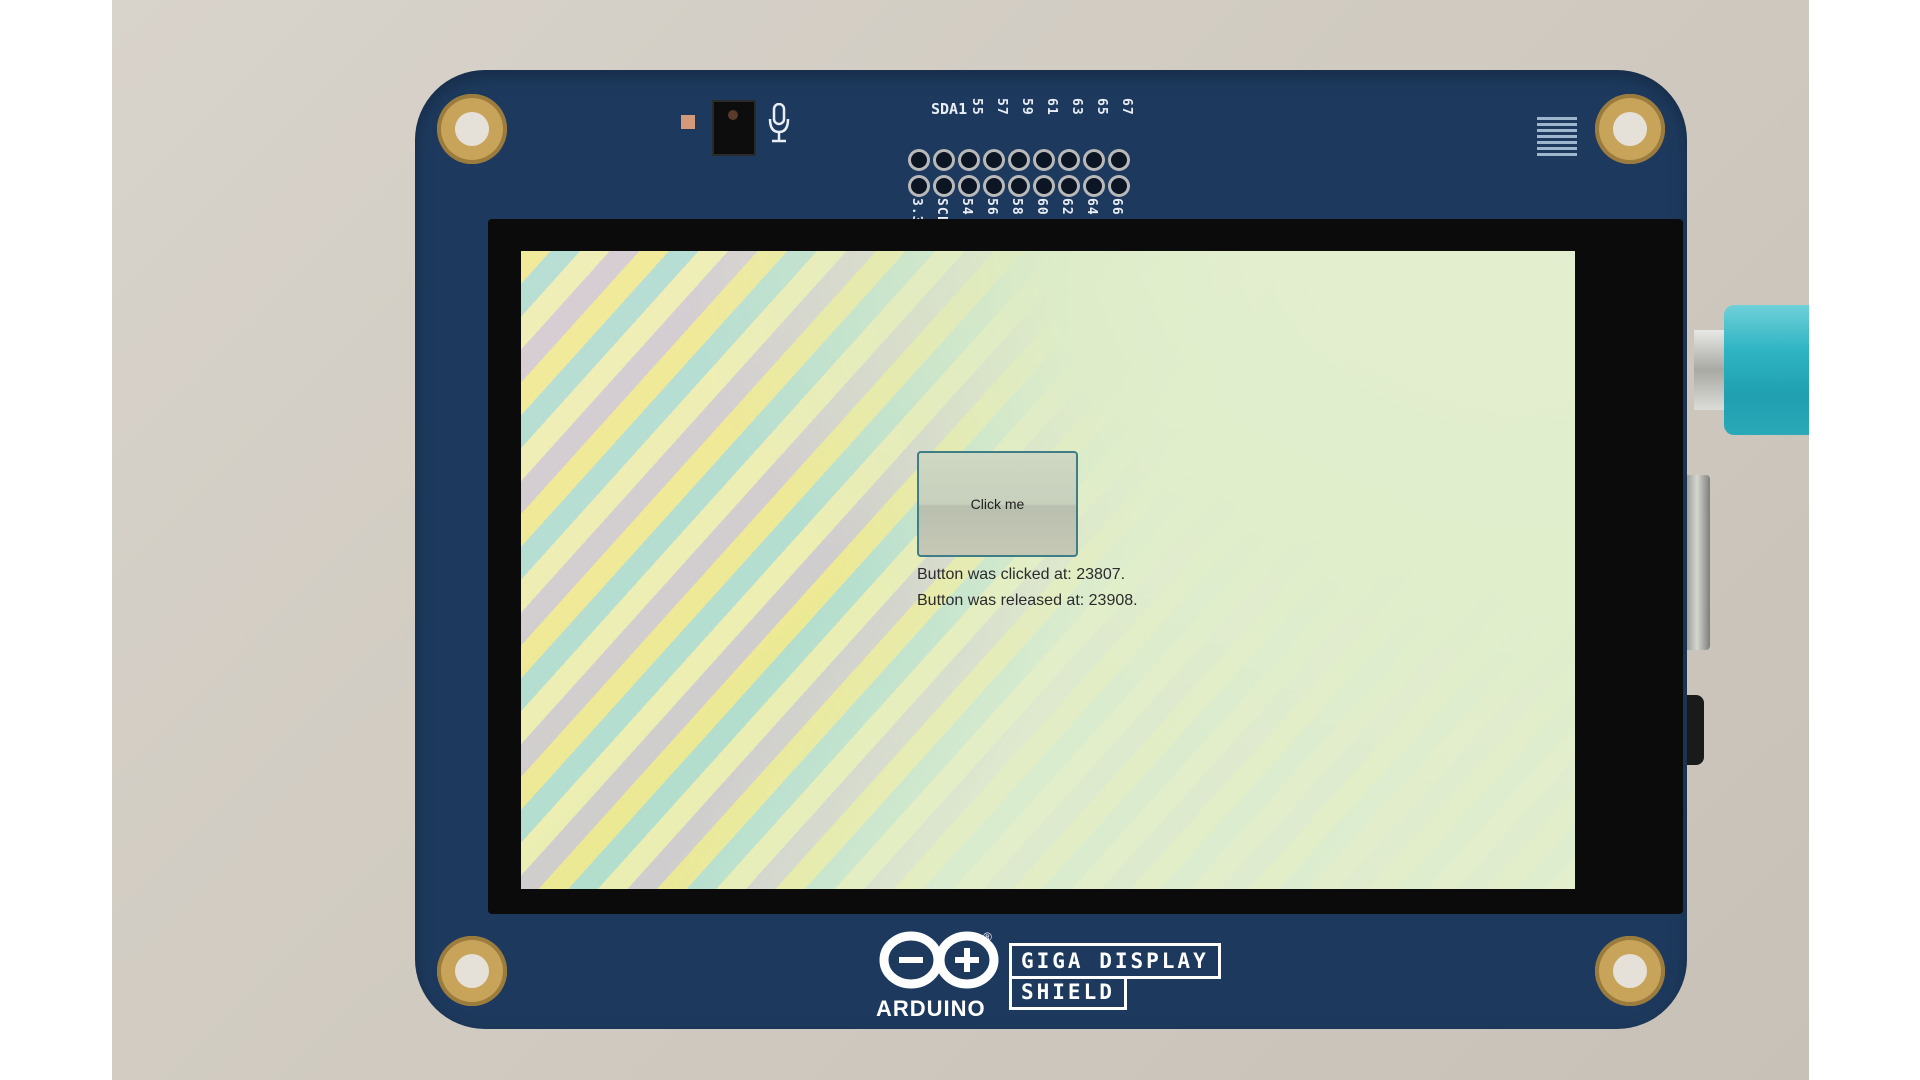  I want to click on arduino-infinity-logo, so click(939, 960).